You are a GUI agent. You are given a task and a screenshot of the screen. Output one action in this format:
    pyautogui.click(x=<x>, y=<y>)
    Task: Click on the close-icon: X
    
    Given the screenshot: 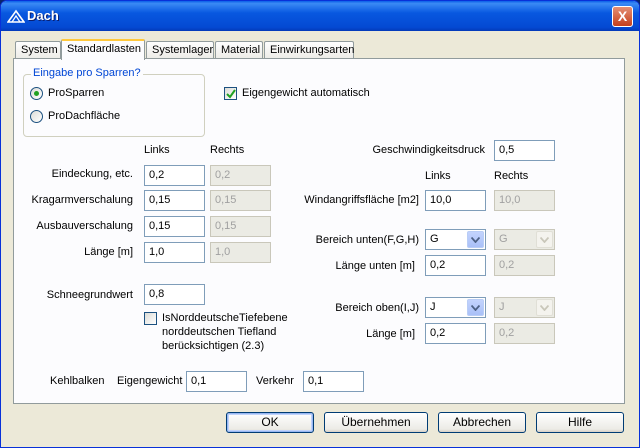 What is the action you would take?
    pyautogui.click(x=622, y=16)
    